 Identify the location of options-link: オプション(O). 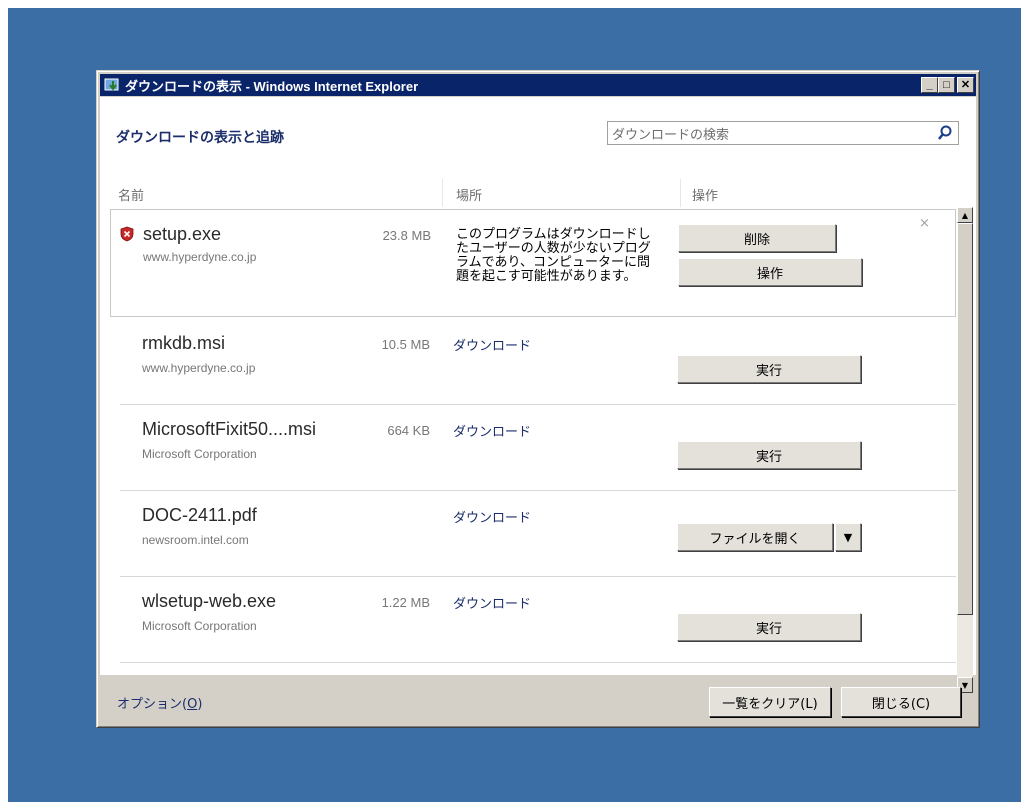
(159, 702).